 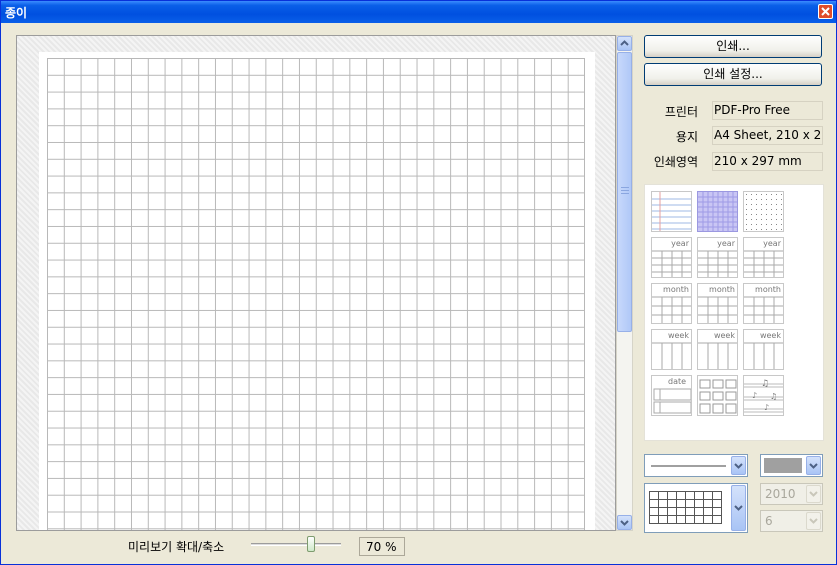 I want to click on arrow-down-icon, so click(x=624, y=523).